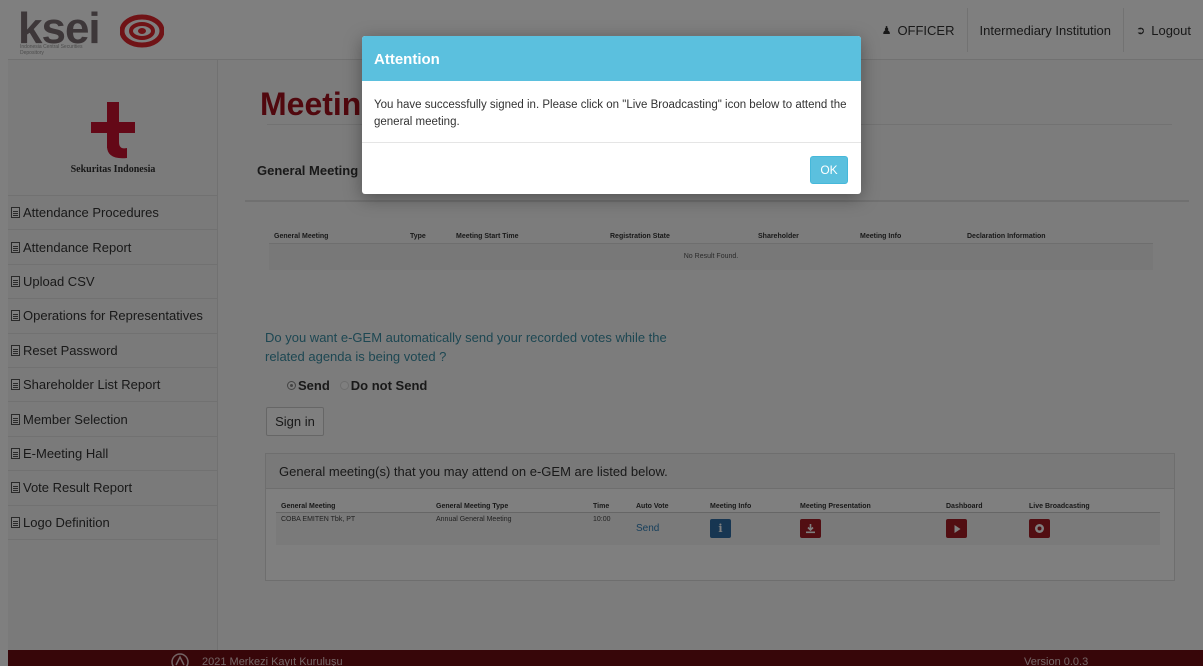 The width and height of the screenshot is (1203, 666). I want to click on ok-button: OK, so click(829, 170).